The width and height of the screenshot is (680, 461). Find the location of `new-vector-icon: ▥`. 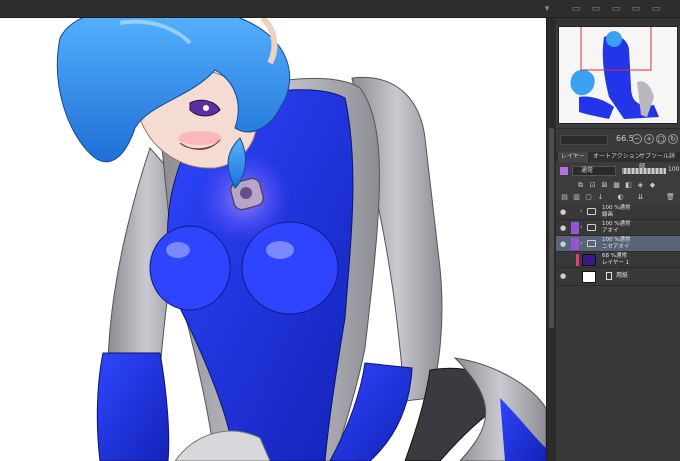

new-vector-icon: ▥ is located at coordinates (576, 197).